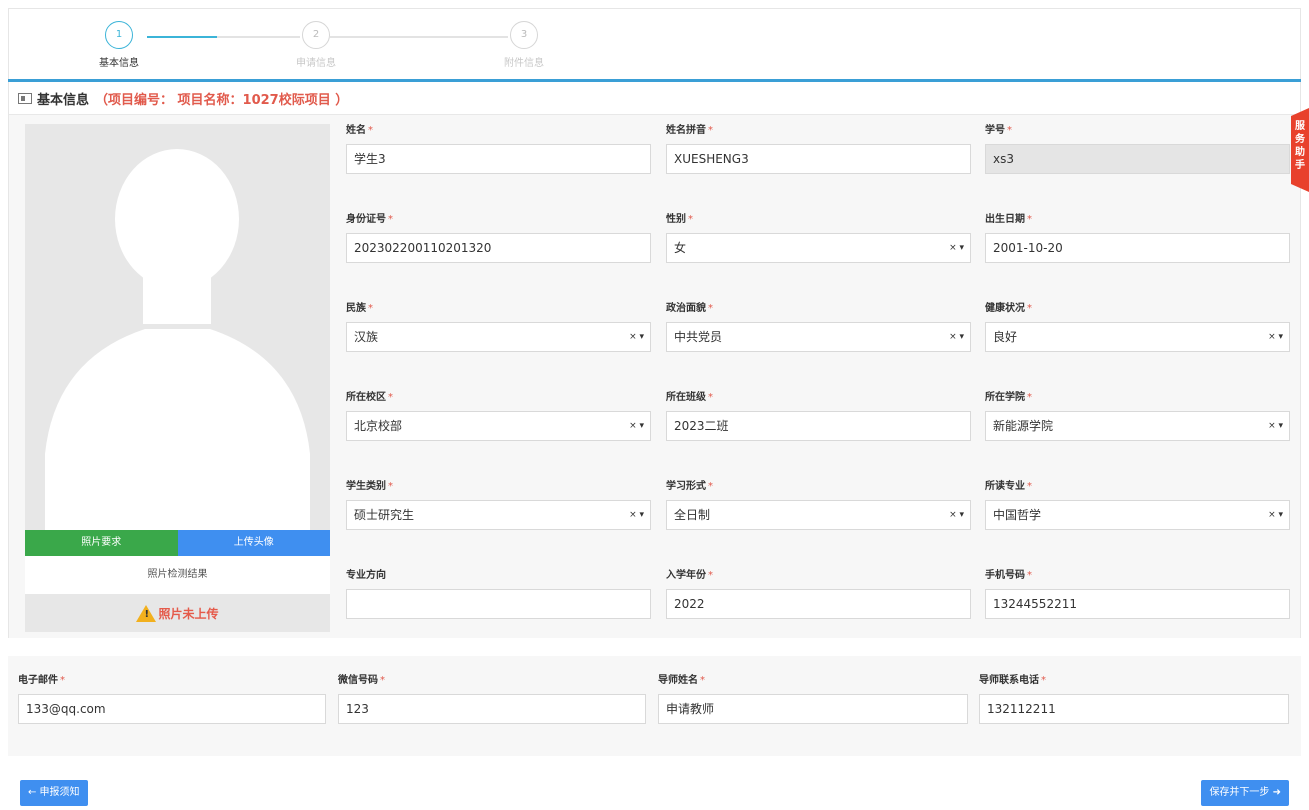 This screenshot has height=810, width=1309. What do you see at coordinates (63, 100) in the screenshot?
I see `panel-title: 基本信息` at bounding box center [63, 100].